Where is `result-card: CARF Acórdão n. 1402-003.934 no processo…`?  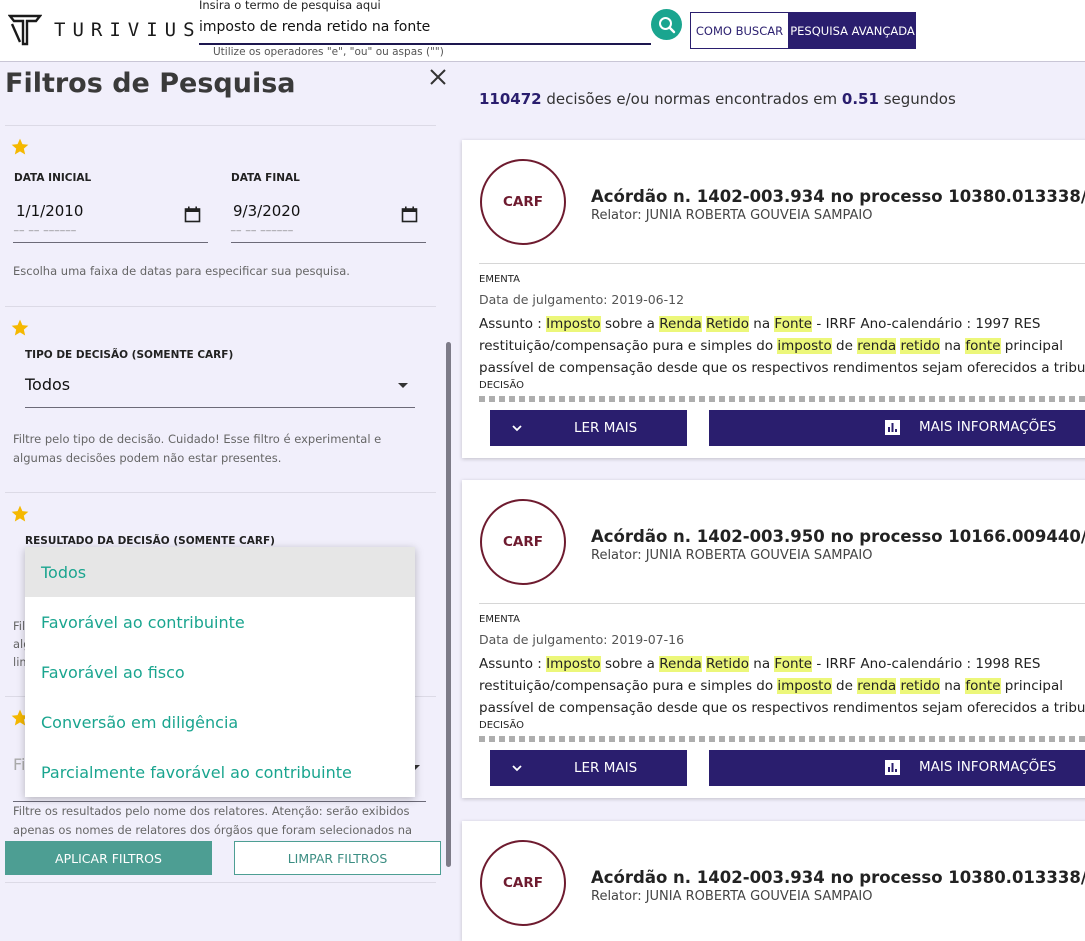 result-card: CARF Acórdão n. 1402-003.934 no processo… is located at coordinates (773, 881).